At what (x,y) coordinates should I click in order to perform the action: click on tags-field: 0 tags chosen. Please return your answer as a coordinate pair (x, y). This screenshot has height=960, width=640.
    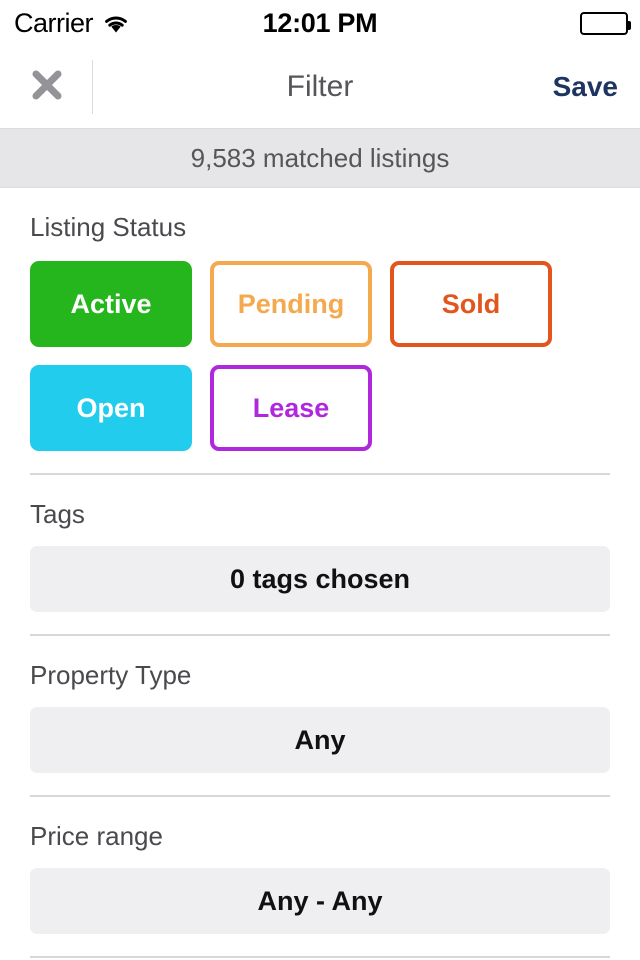
    Looking at the image, I should click on (320, 579).